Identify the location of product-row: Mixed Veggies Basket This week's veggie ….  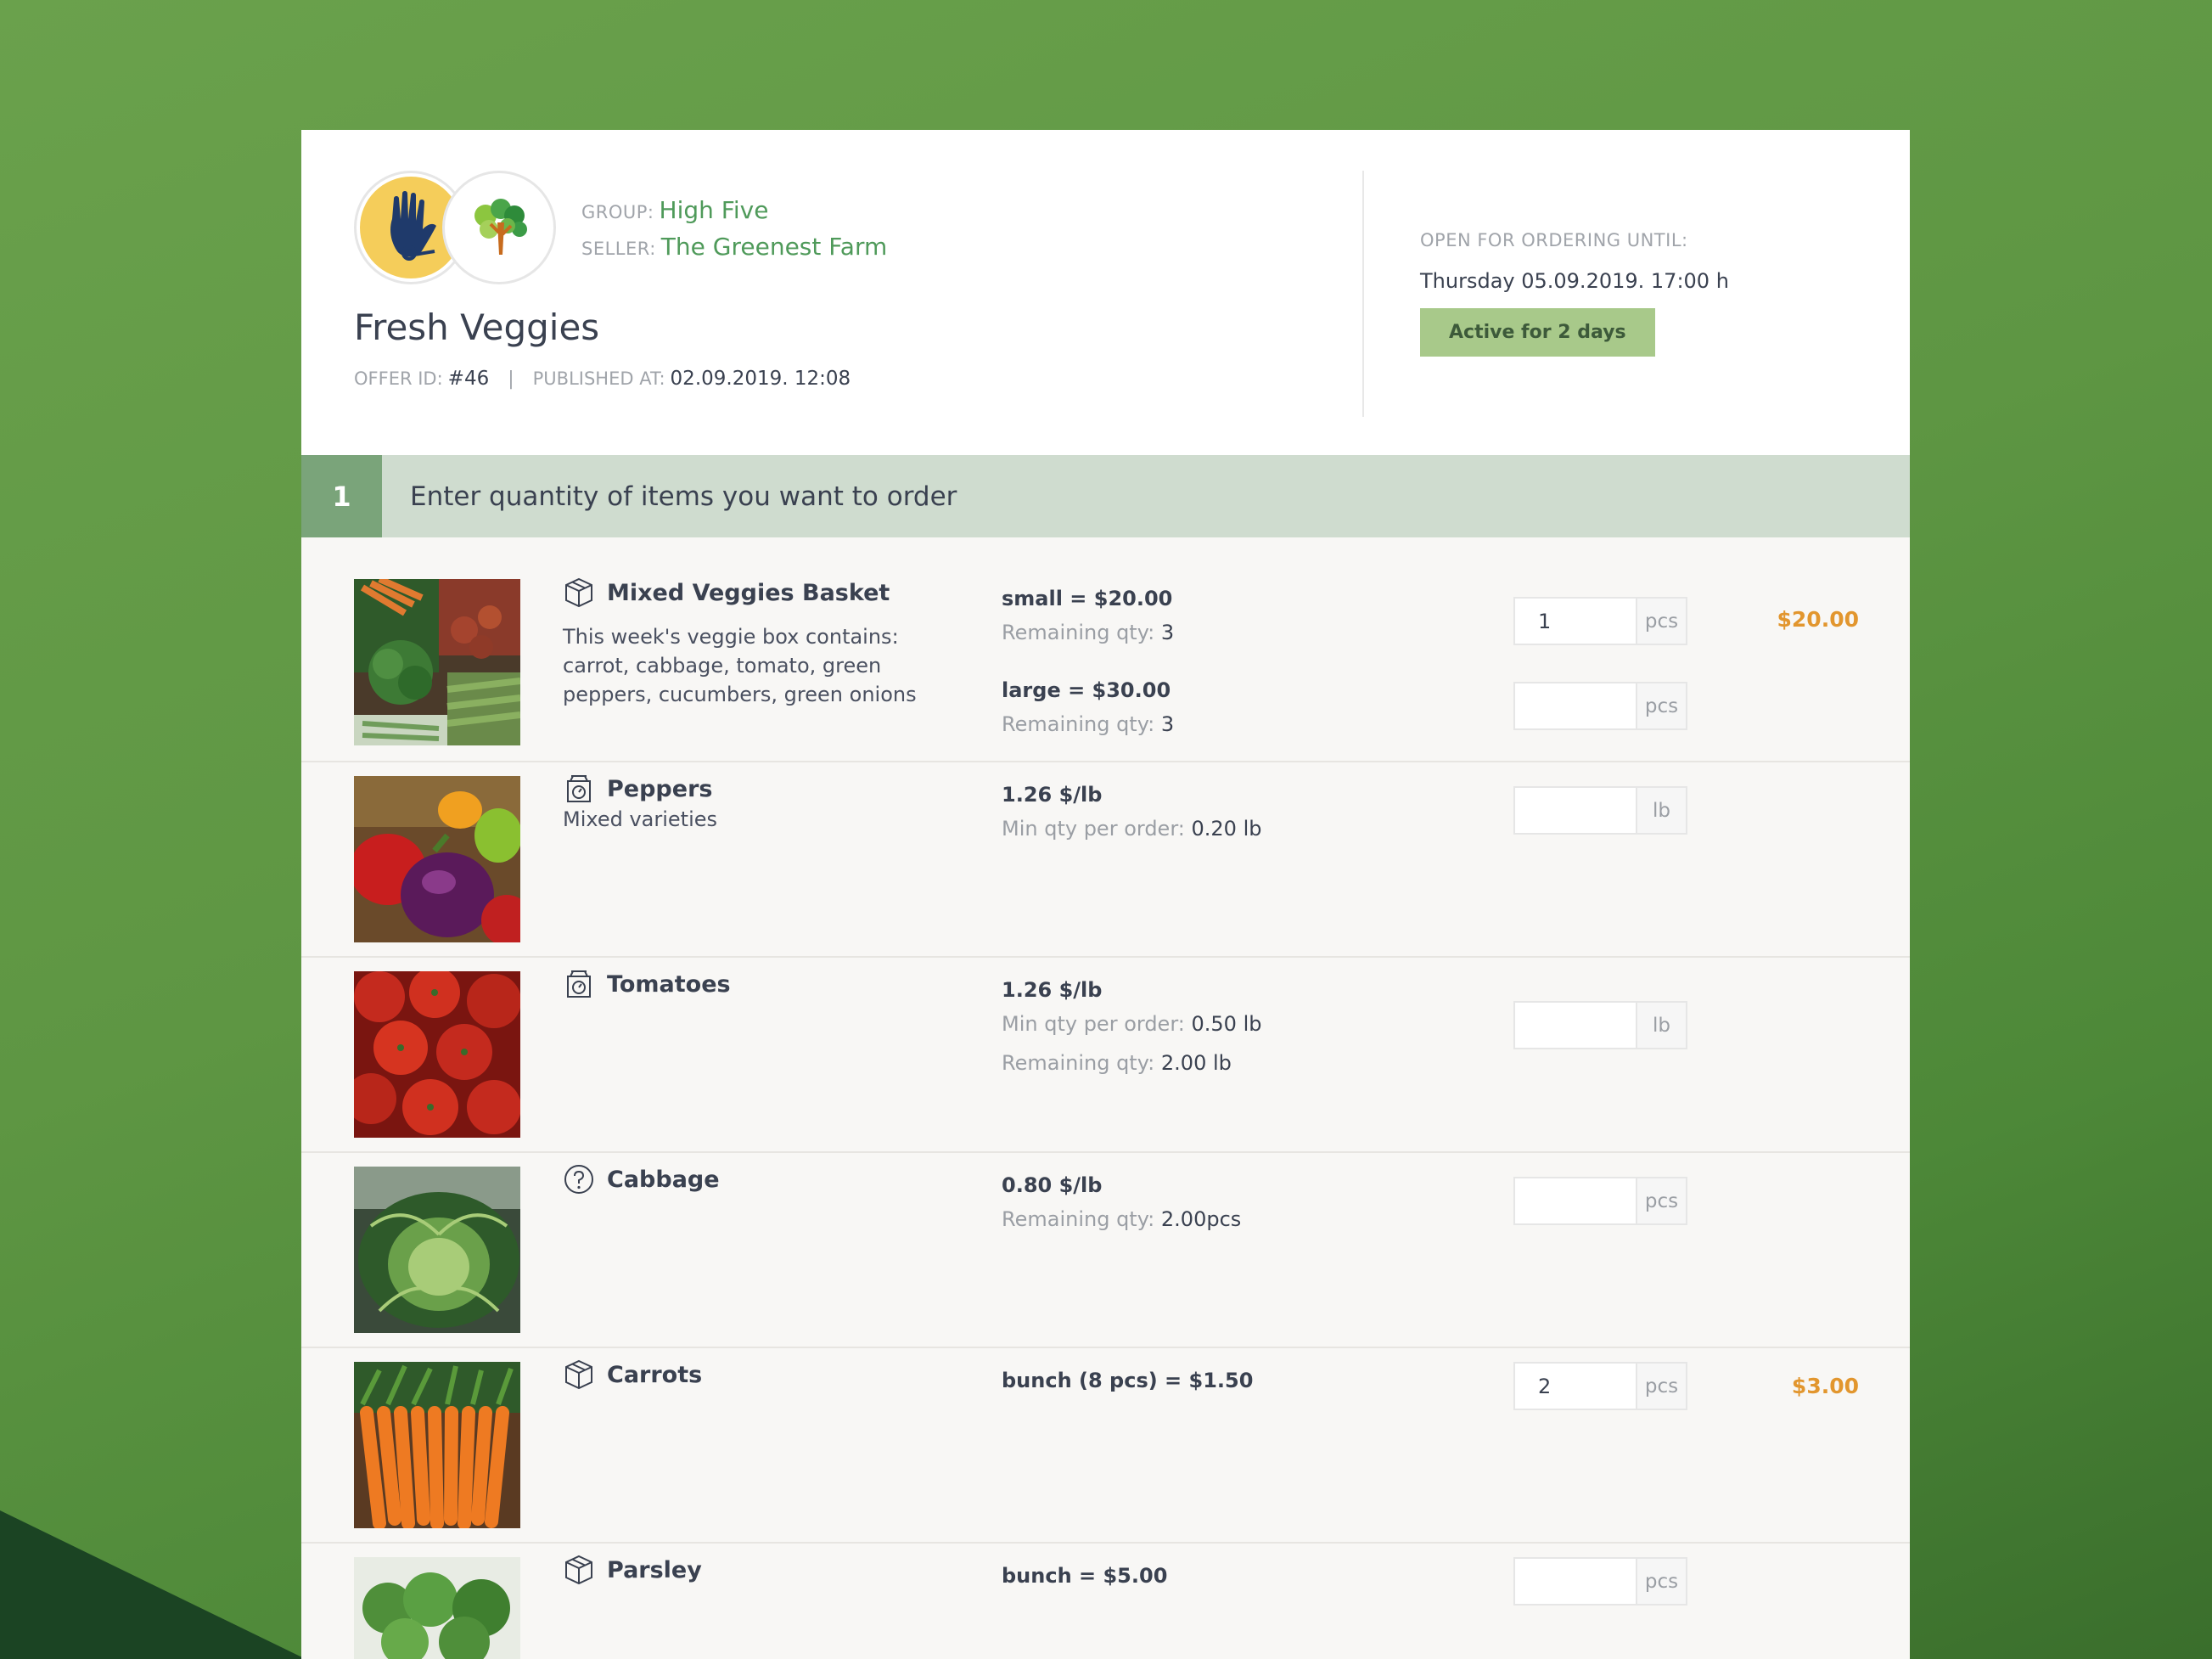
(1105, 649).